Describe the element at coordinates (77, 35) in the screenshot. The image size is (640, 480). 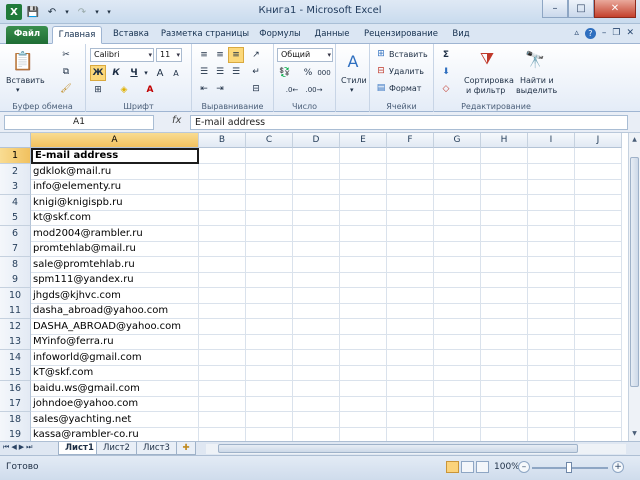
I see `tab-home: Главная` at that location.